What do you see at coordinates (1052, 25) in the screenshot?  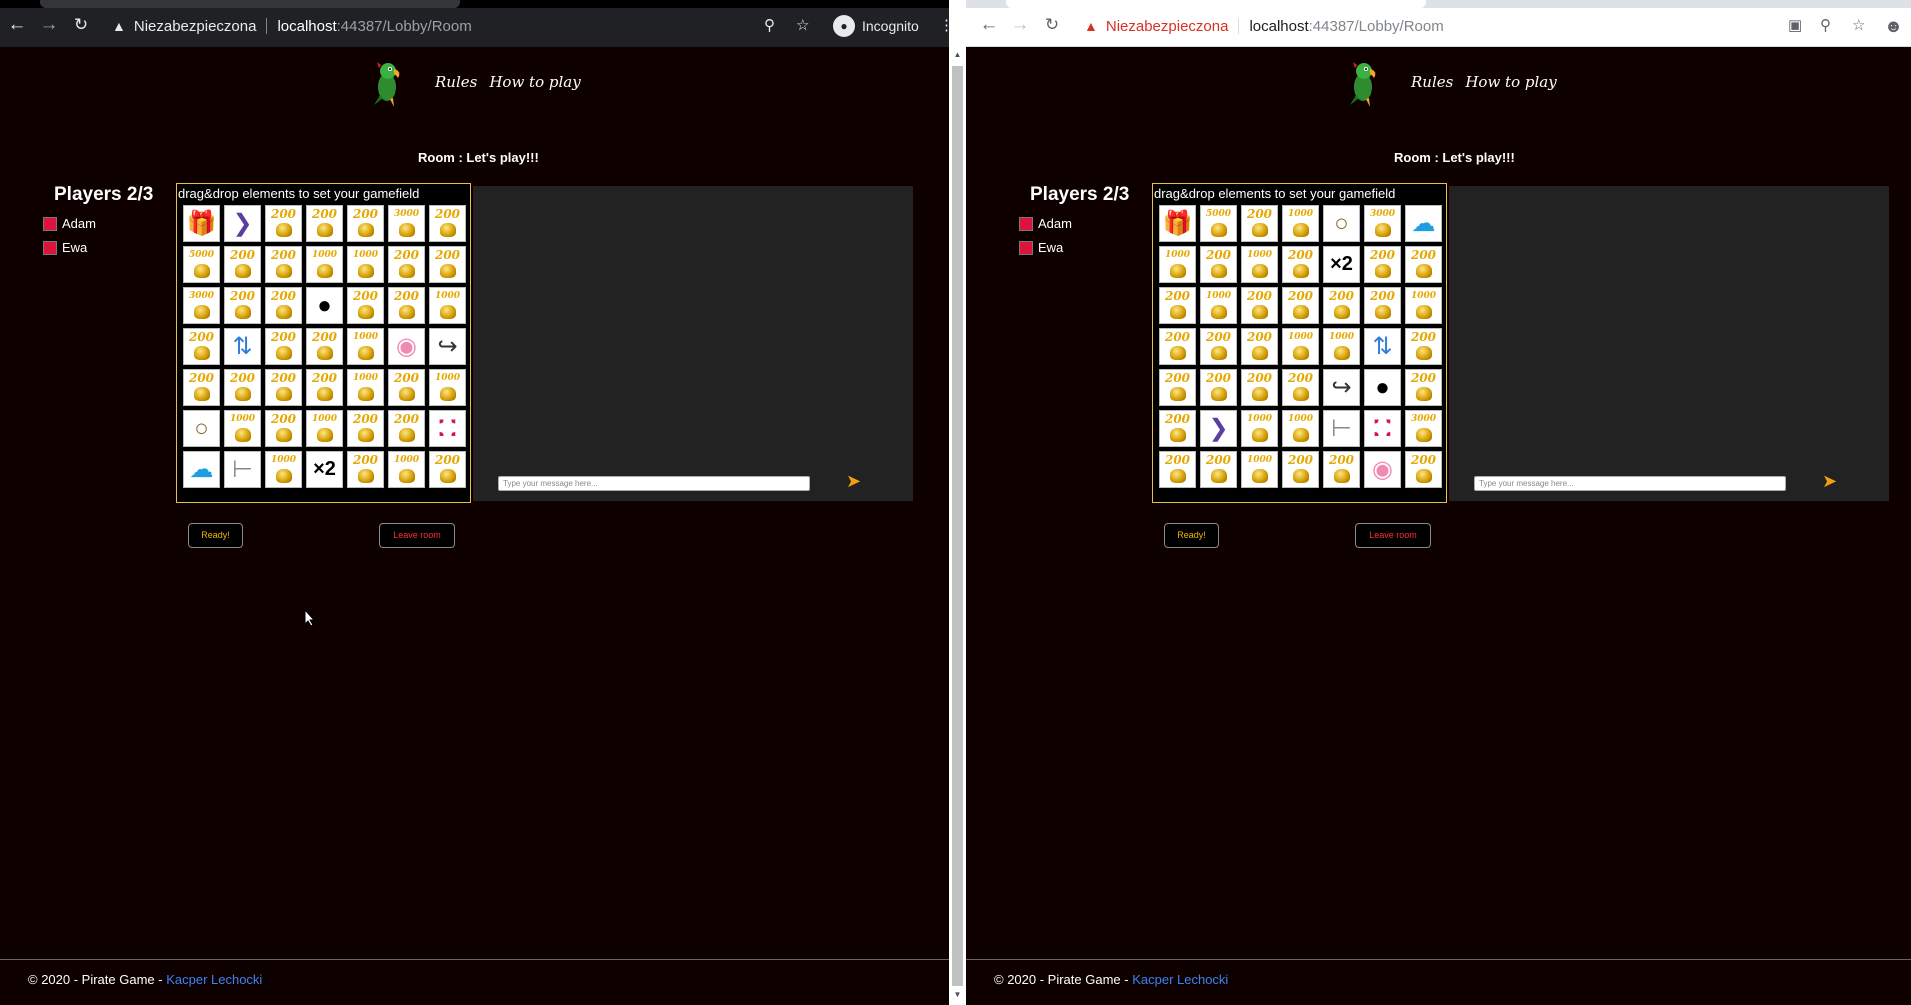 I see `reload-icon: ↻` at bounding box center [1052, 25].